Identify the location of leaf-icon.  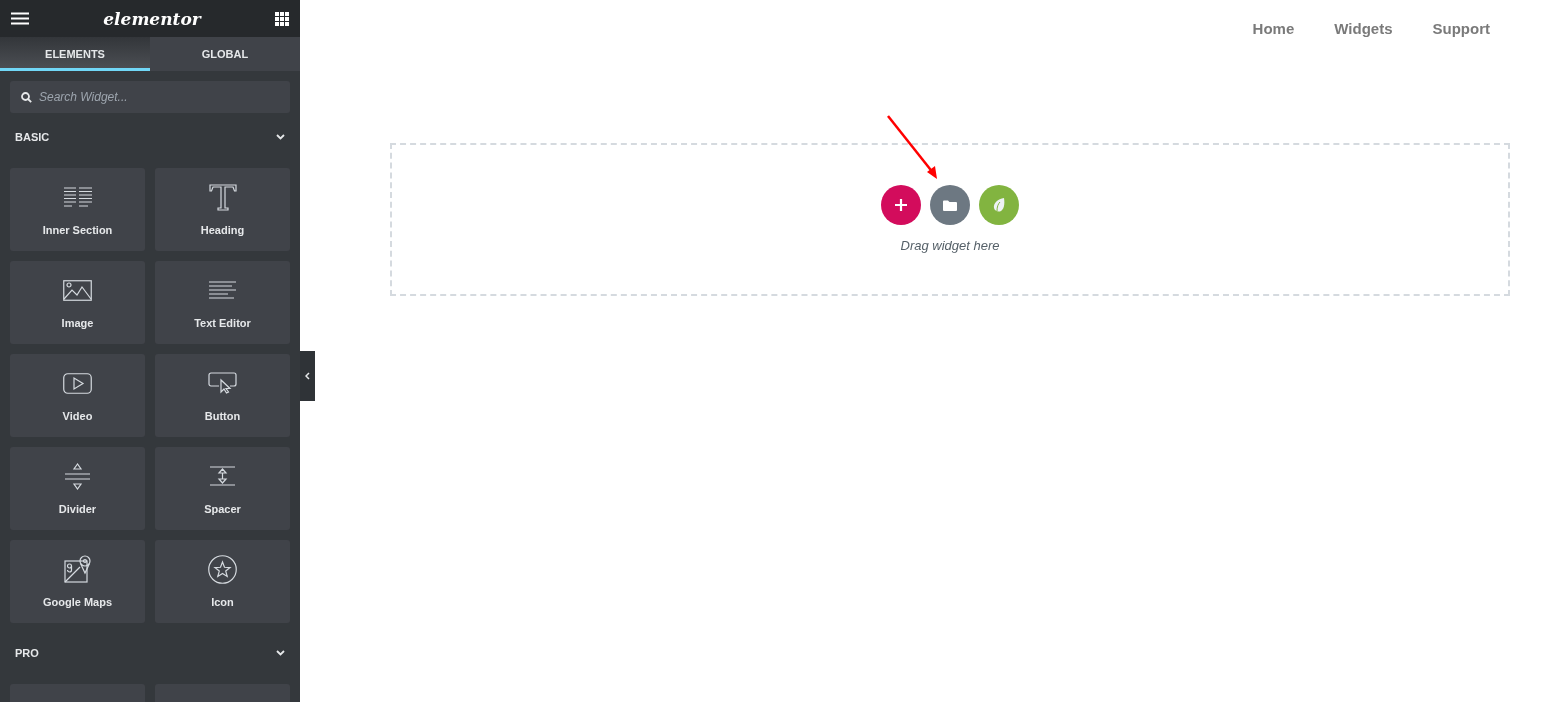
(999, 205).